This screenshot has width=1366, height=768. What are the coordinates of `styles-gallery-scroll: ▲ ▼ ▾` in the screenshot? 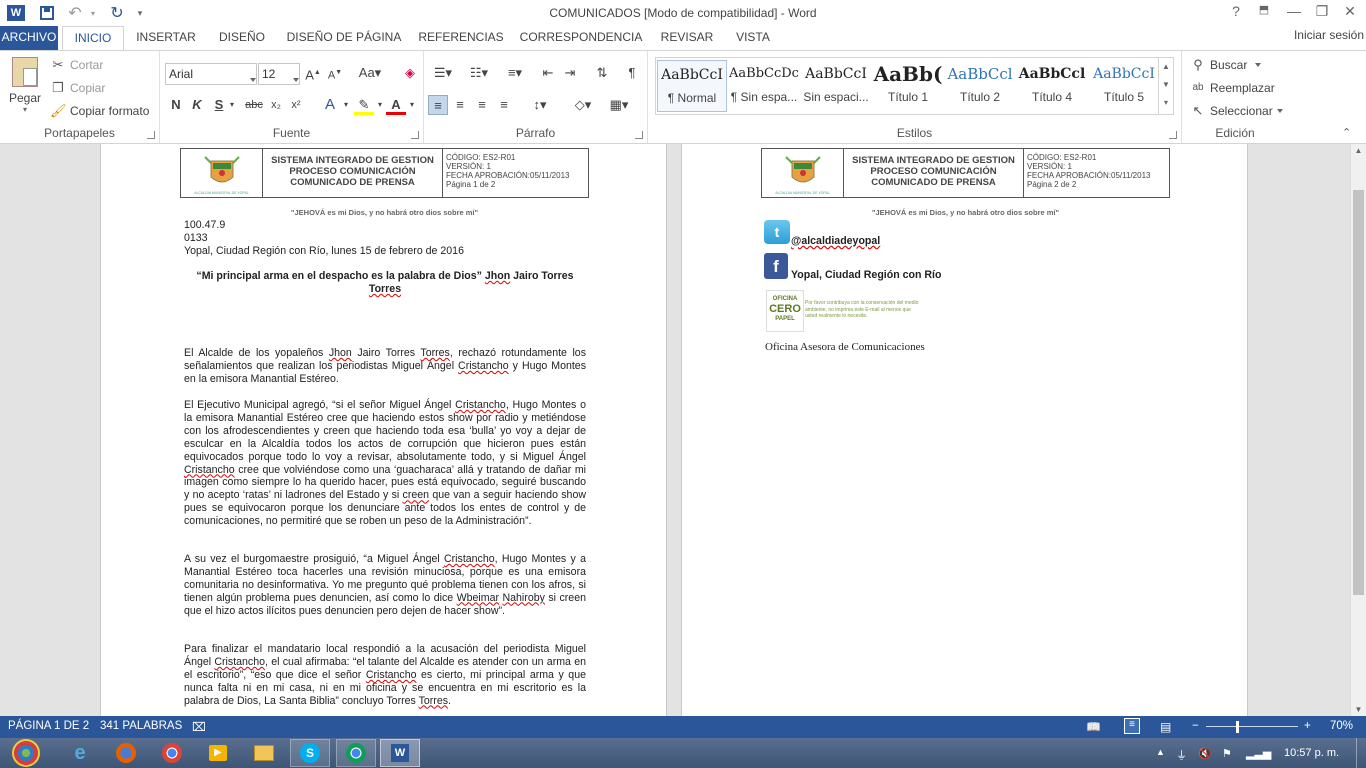 It's located at (1166, 86).